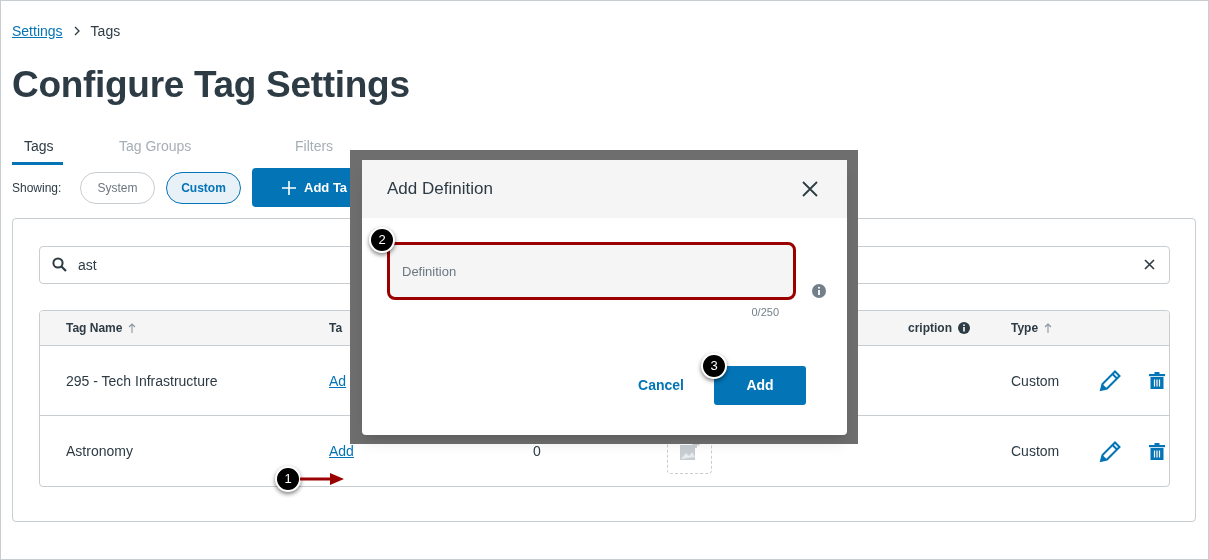  I want to click on breadcrumb-current: Tags, so click(105, 31).